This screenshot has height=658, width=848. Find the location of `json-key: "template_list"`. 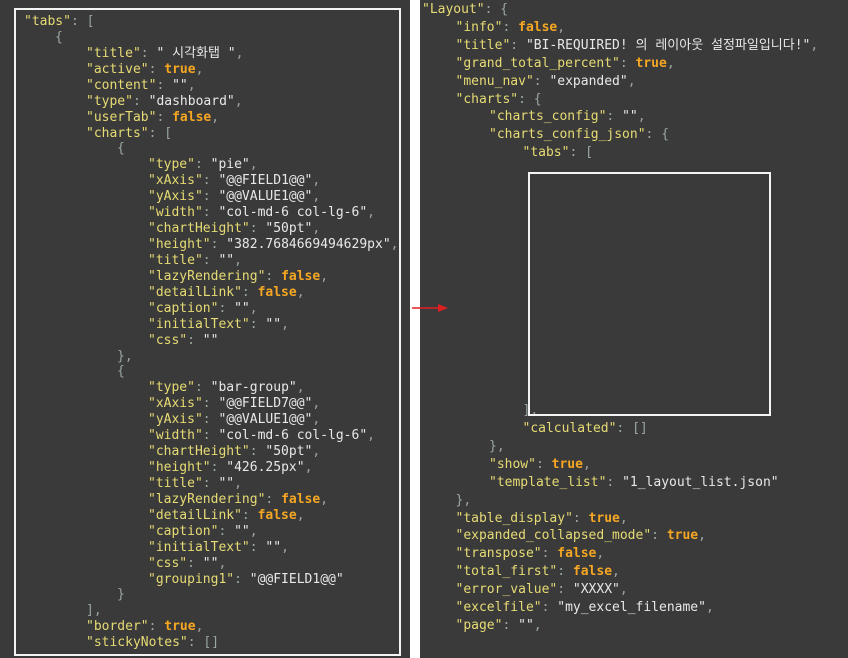

json-key: "template_list" is located at coordinates (548, 482).